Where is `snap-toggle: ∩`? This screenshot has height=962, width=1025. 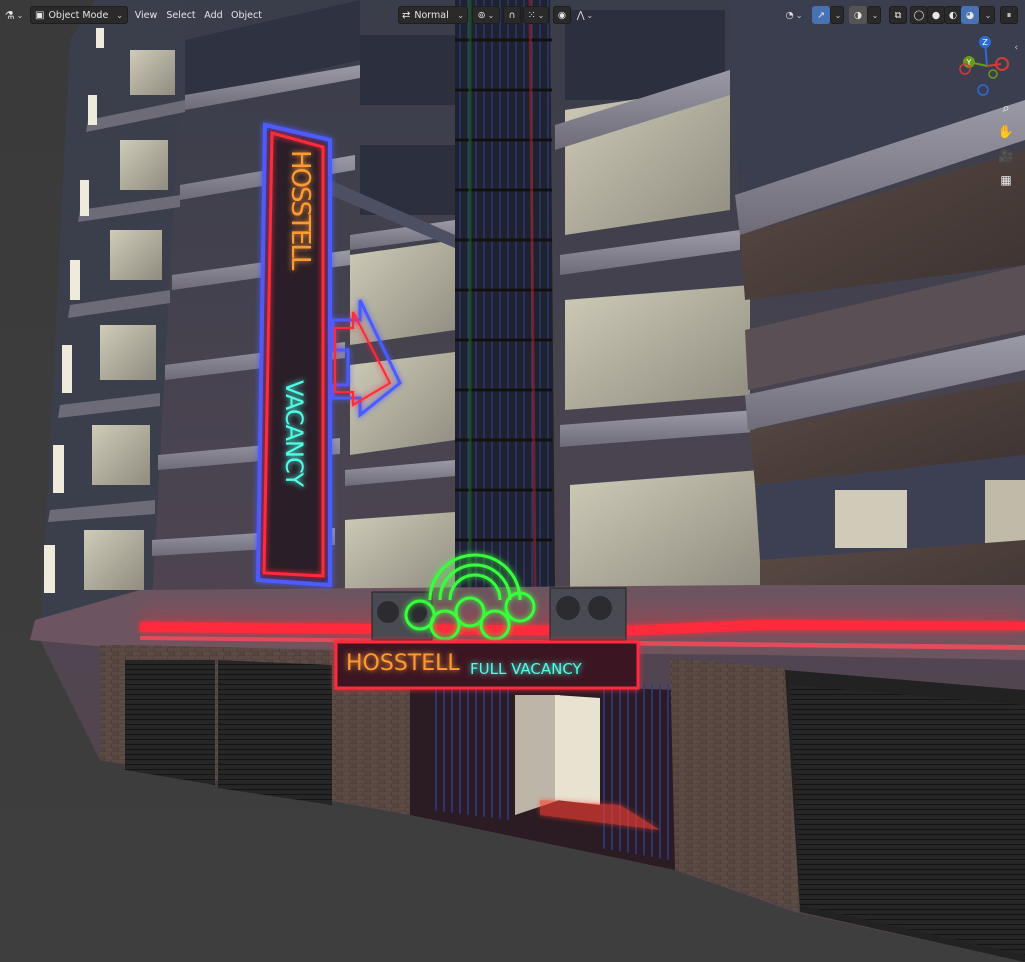
snap-toggle: ∩ is located at coordinates (512, 15).